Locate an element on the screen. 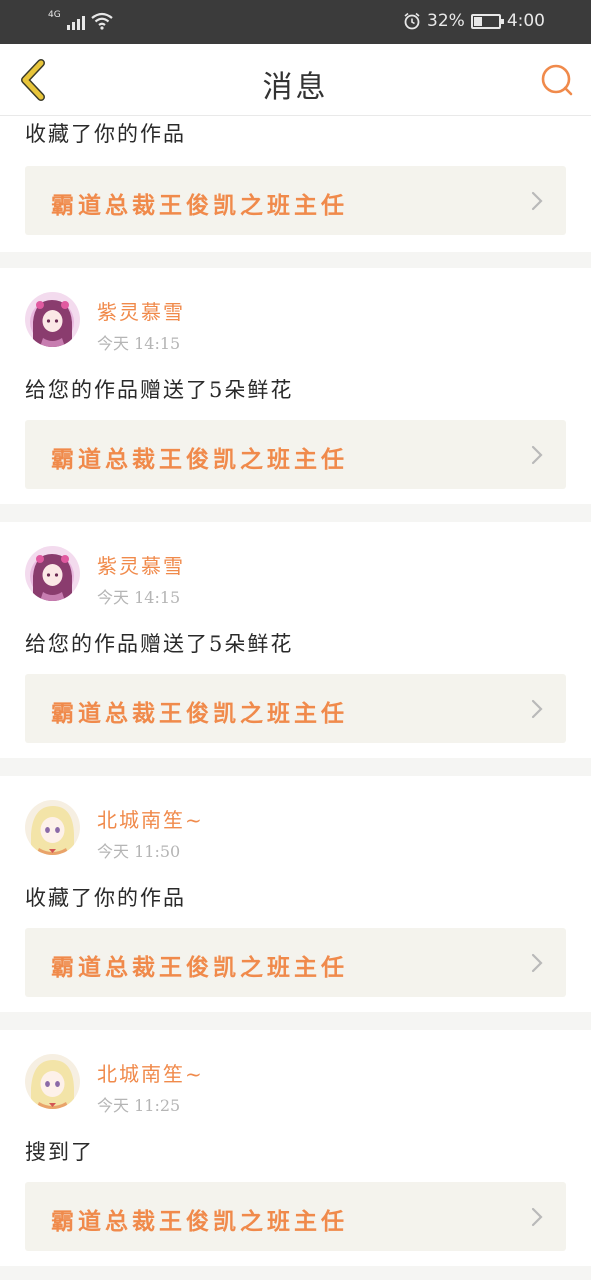 Image resolution: width=591 pixels, height=1280 pixels. app-header: 消息 is located at coordinates (295, 80).